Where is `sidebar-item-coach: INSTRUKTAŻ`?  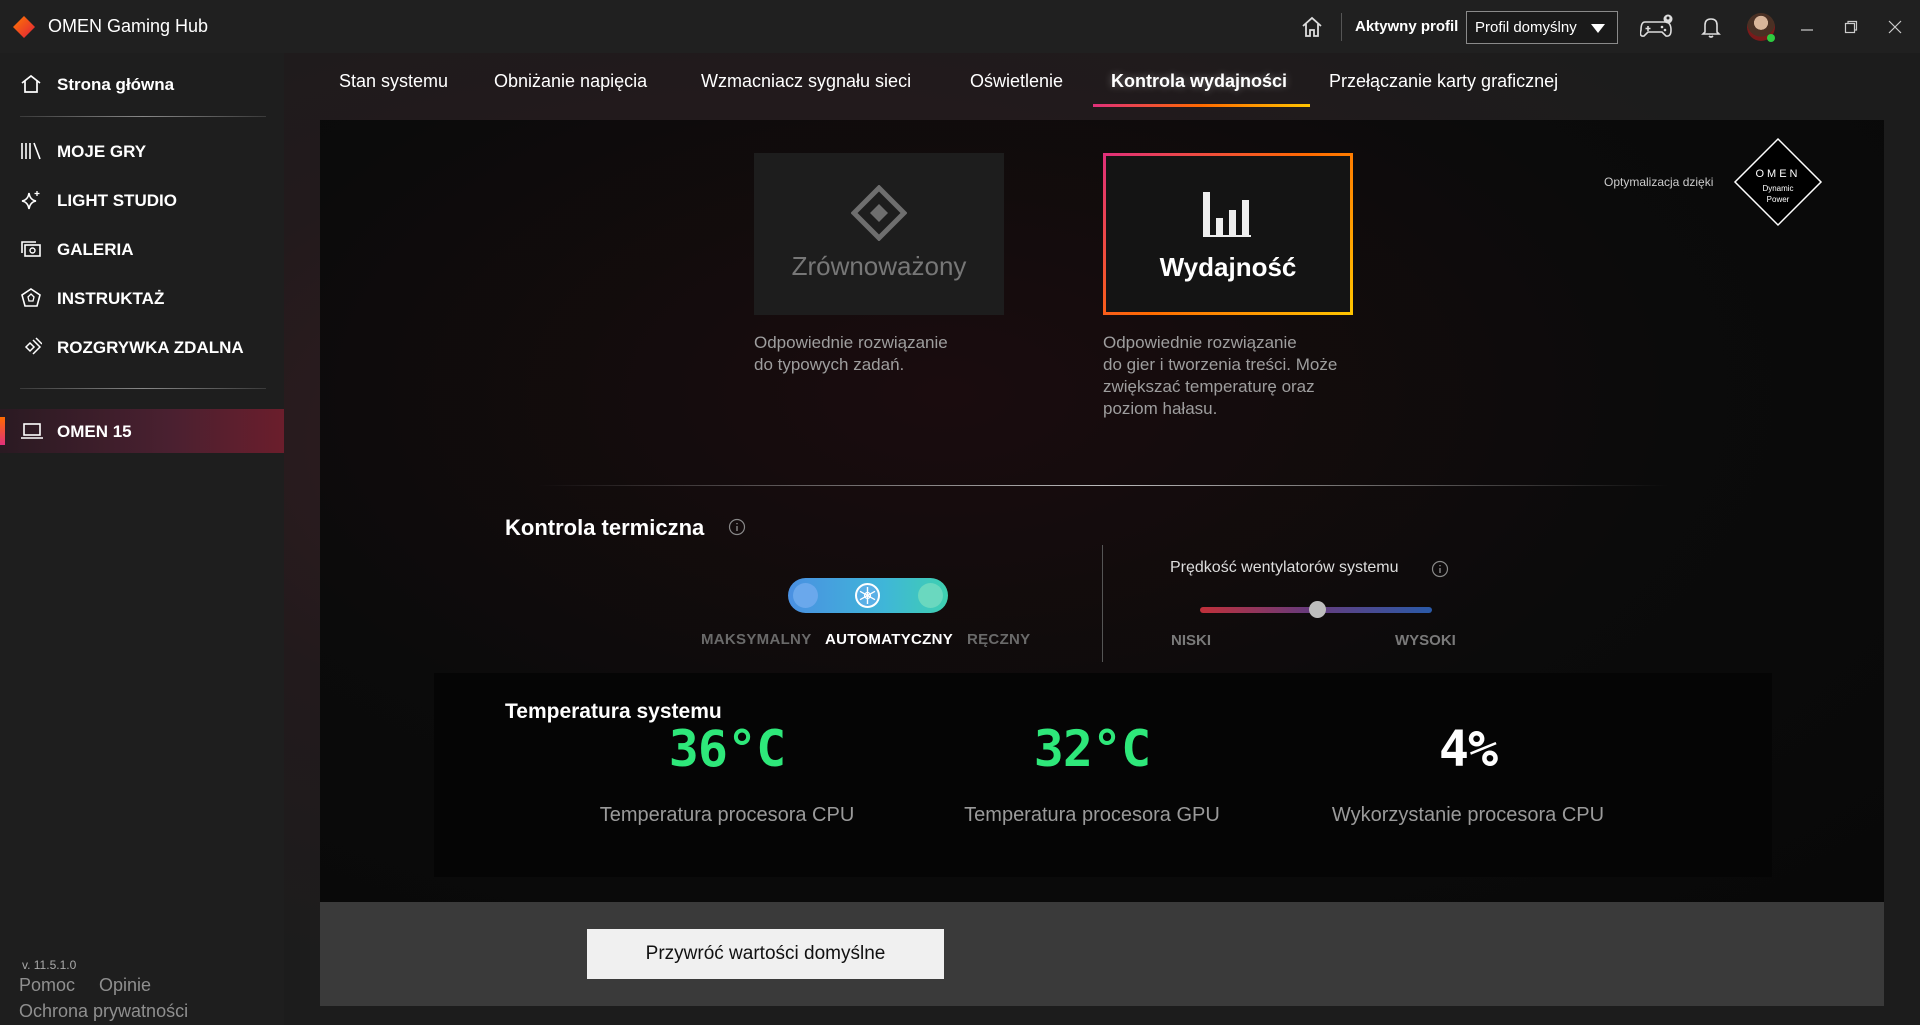 sidebar-item-coach: INSTRUKTAŻ is located at coordinates (142, 298).